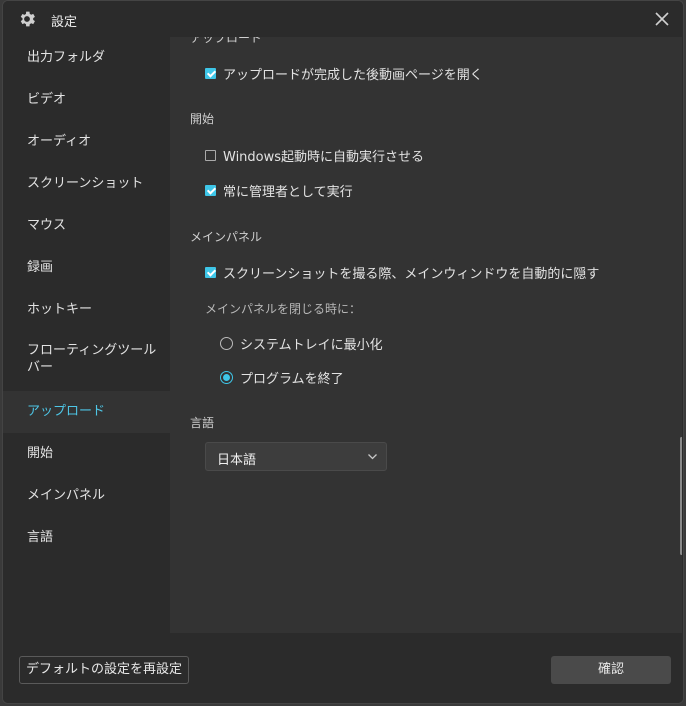 The height and width of the screenshot is (706, 686). What do you see at coordinates (92, 359) in the screenshot?
I see `sidebar-item-label: フローティングツールバー` at bounding box center [92, 359].